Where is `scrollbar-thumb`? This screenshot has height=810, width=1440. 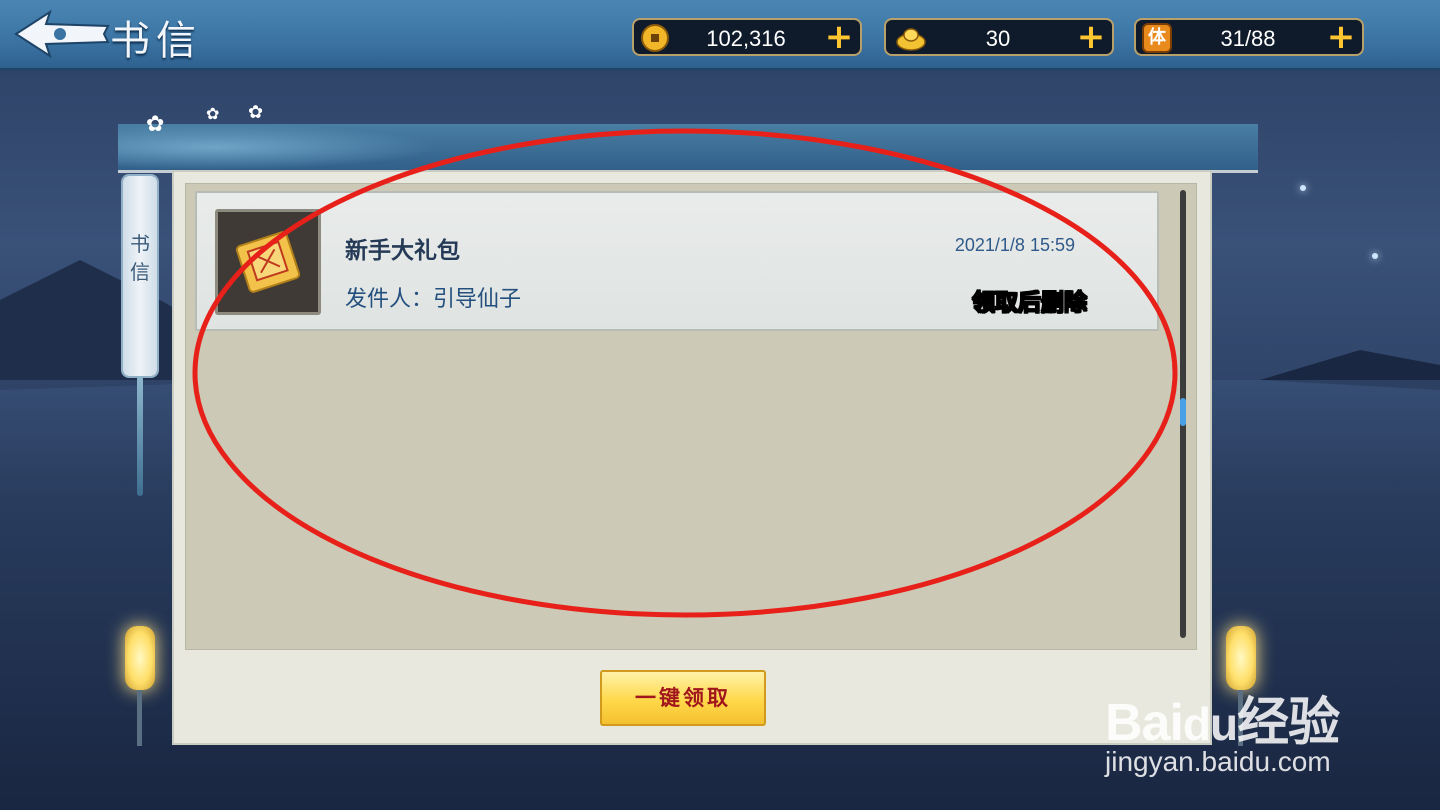
scrollbar-thumb is located at coordinates (1183, 412).